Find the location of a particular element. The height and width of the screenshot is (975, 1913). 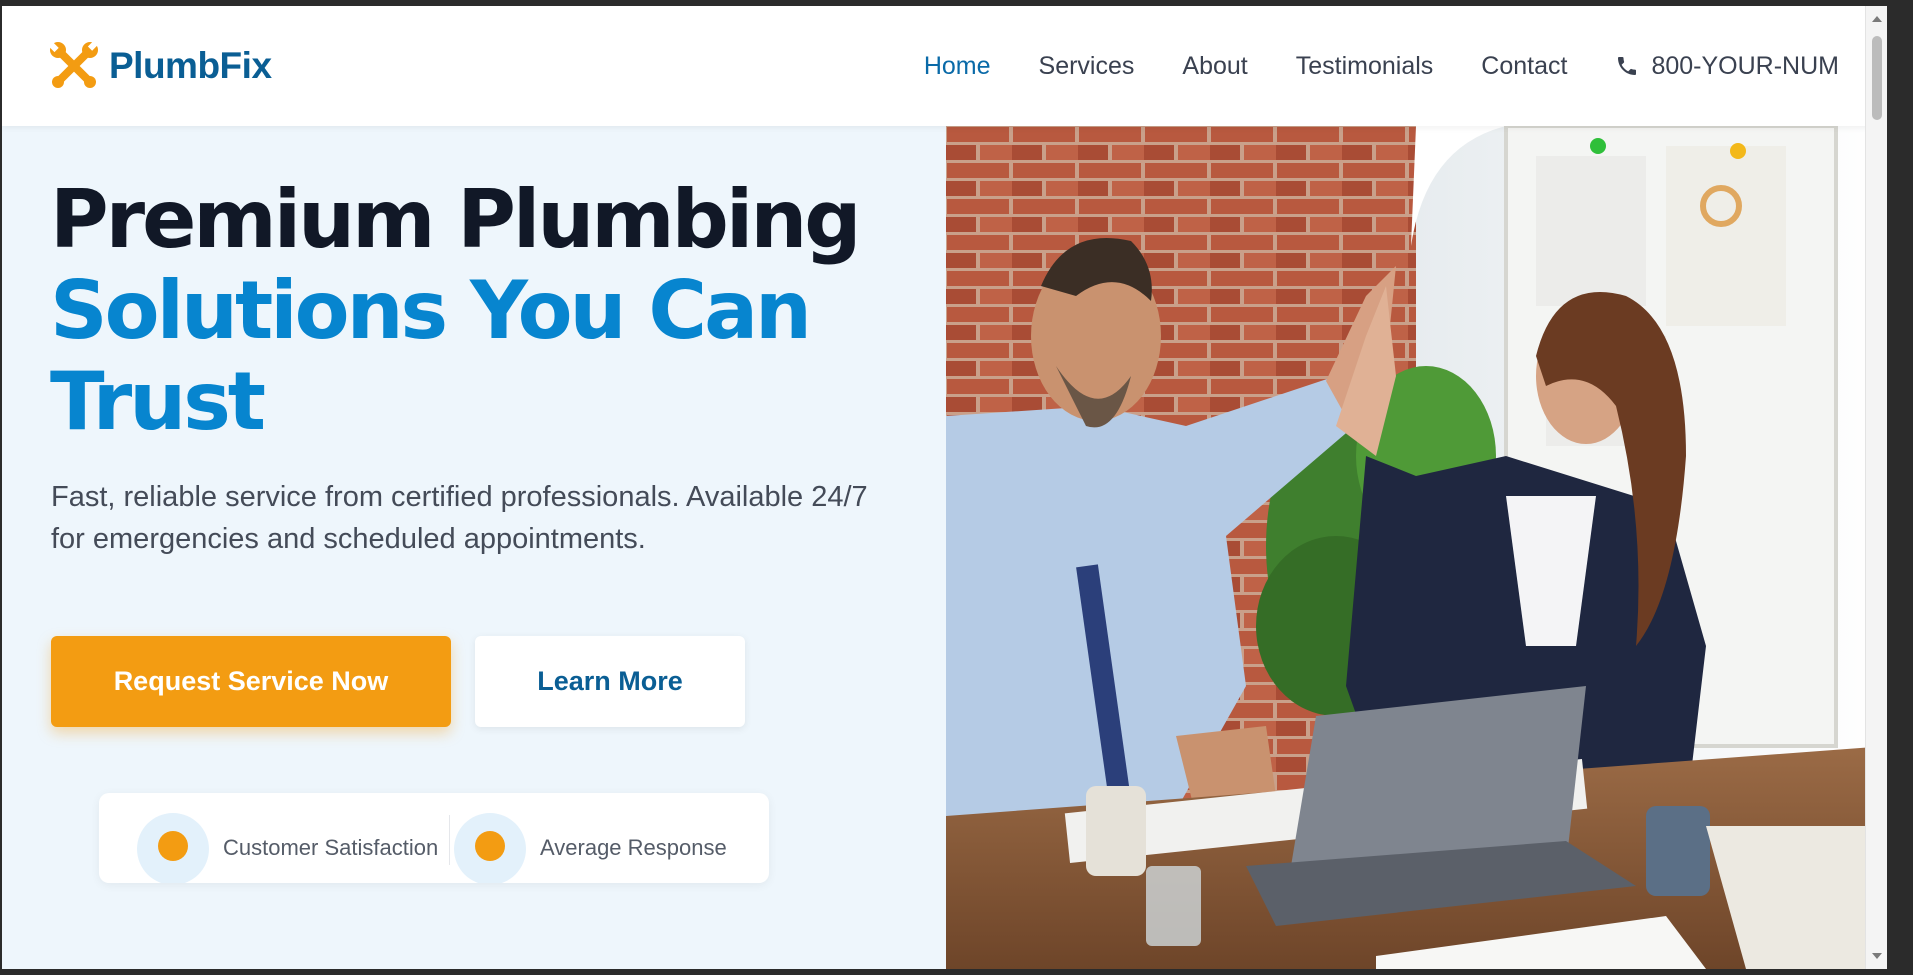

stats-card: Customer Satisfaction Average Response is located at coordinates (434, 838).